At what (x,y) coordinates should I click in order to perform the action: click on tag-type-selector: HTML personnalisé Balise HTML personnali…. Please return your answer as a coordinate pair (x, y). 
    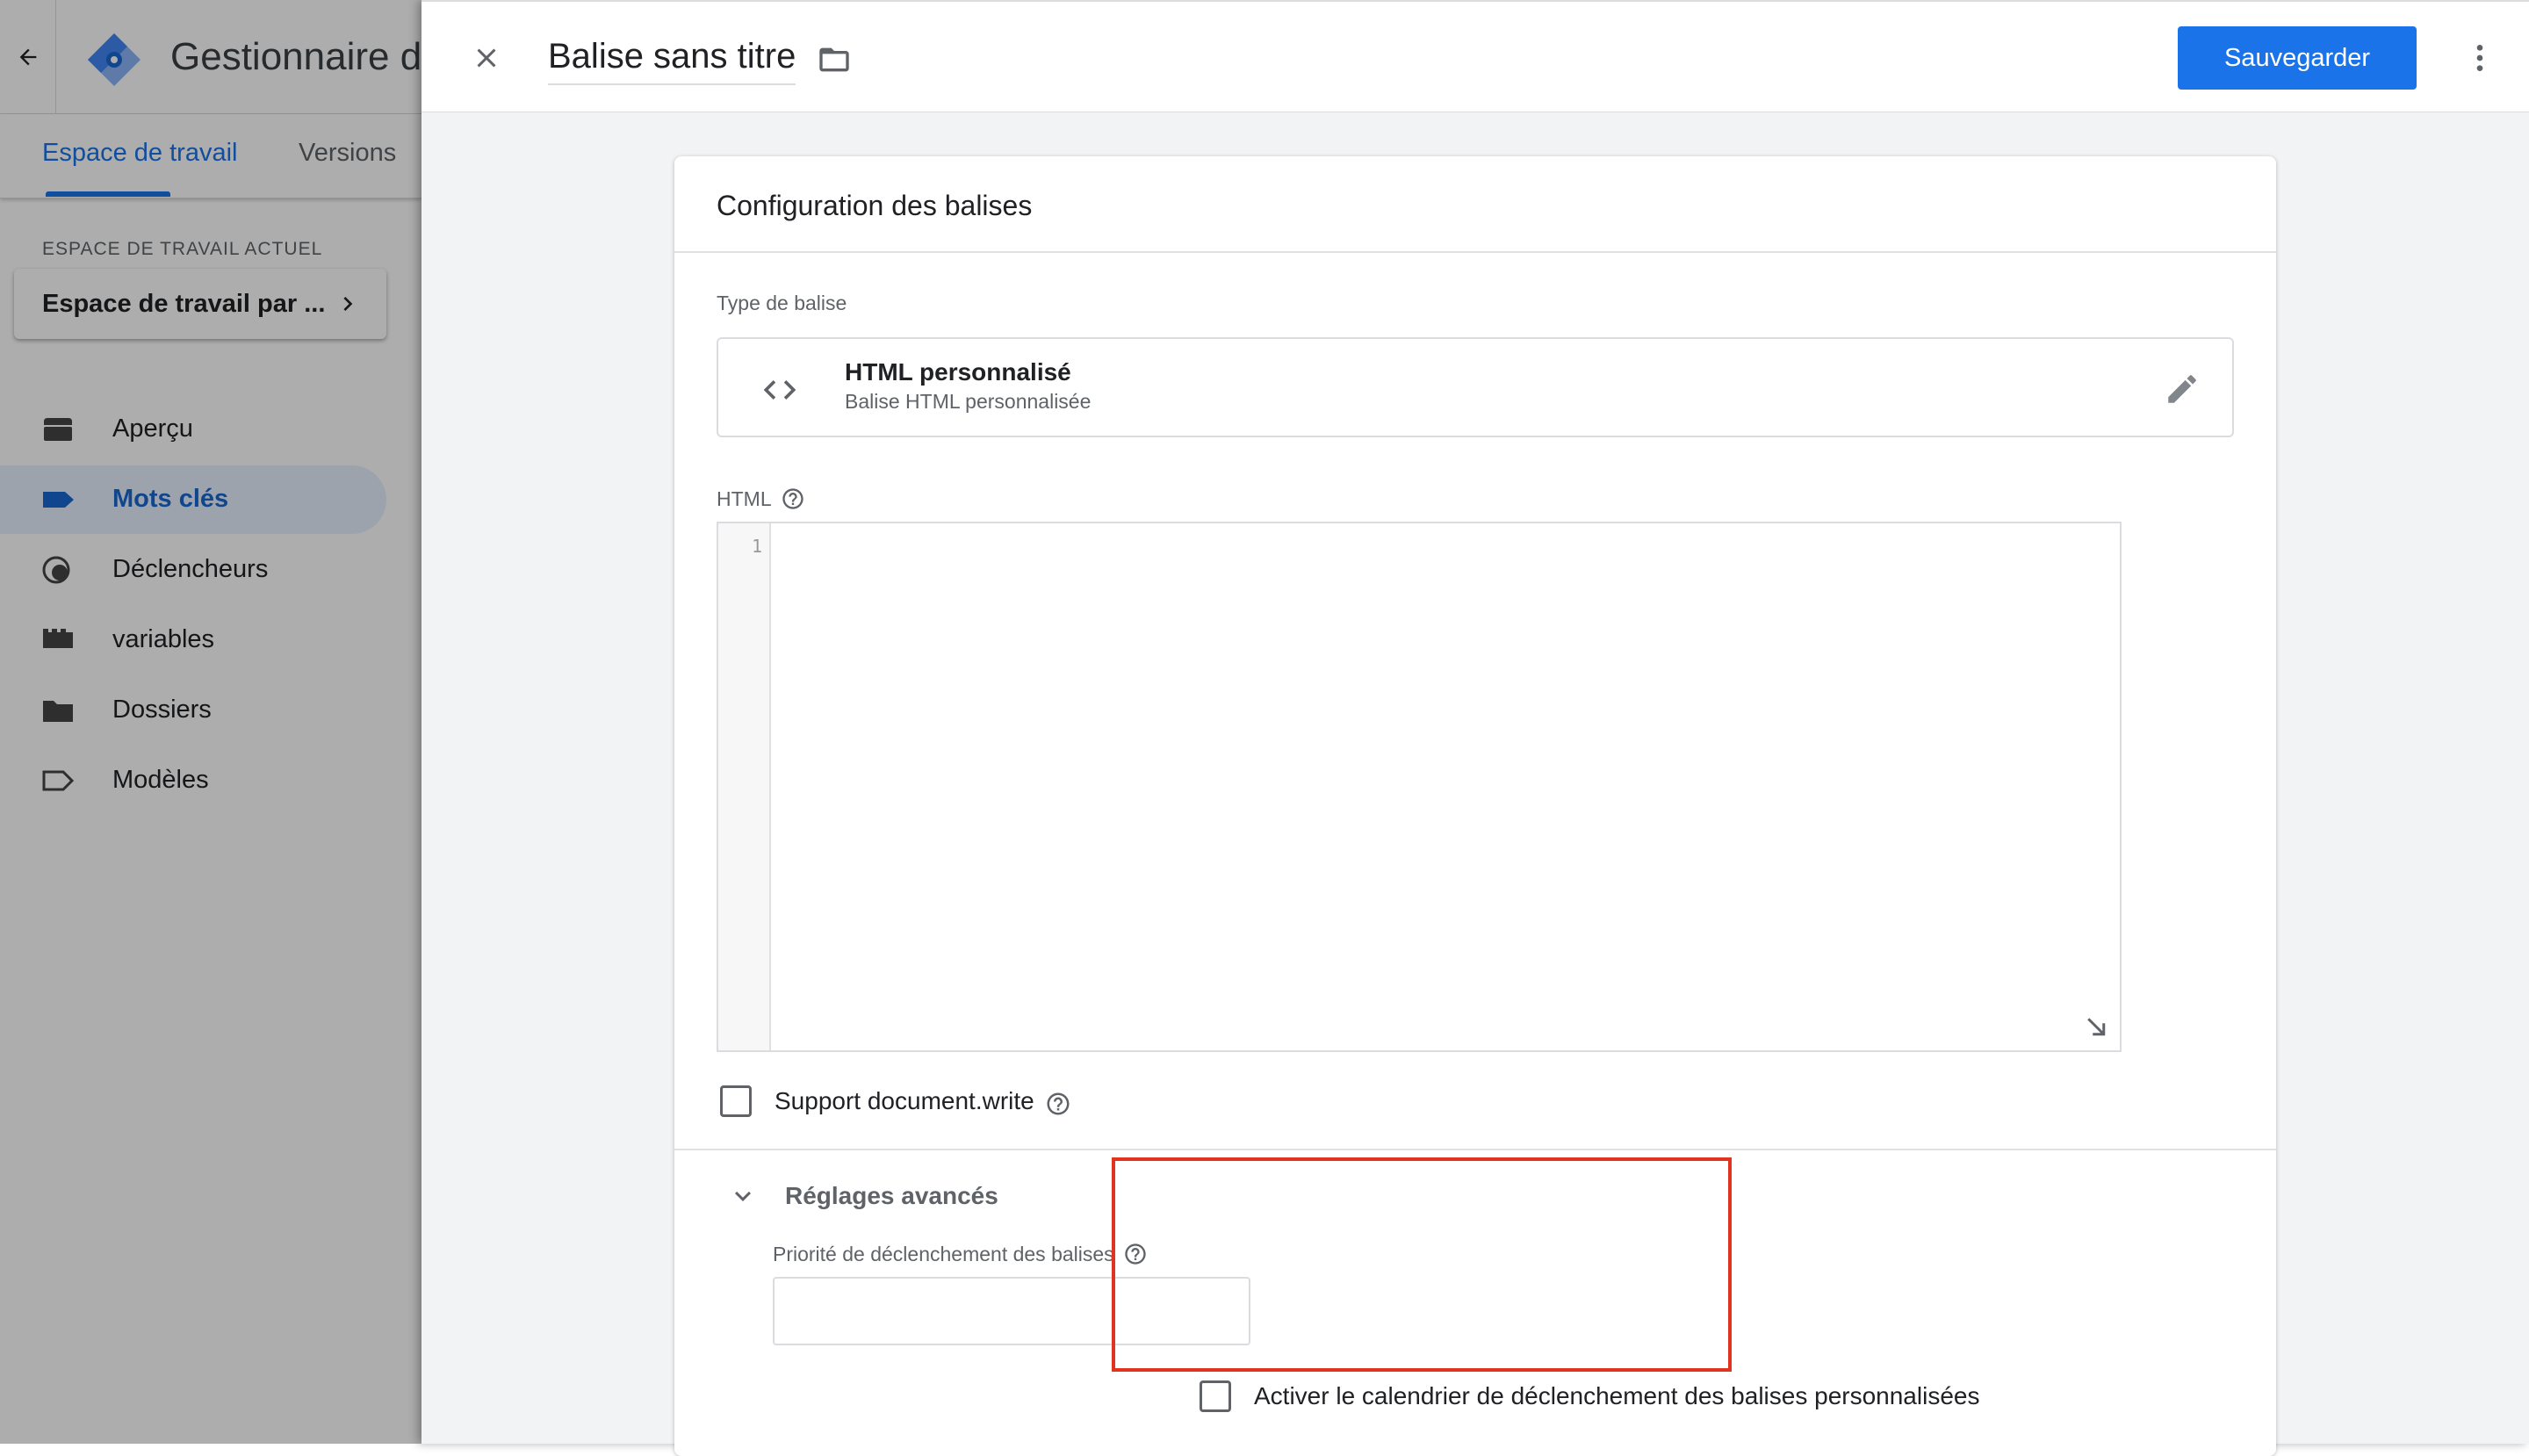
    Looking at the image, I should click on (1476, 387).